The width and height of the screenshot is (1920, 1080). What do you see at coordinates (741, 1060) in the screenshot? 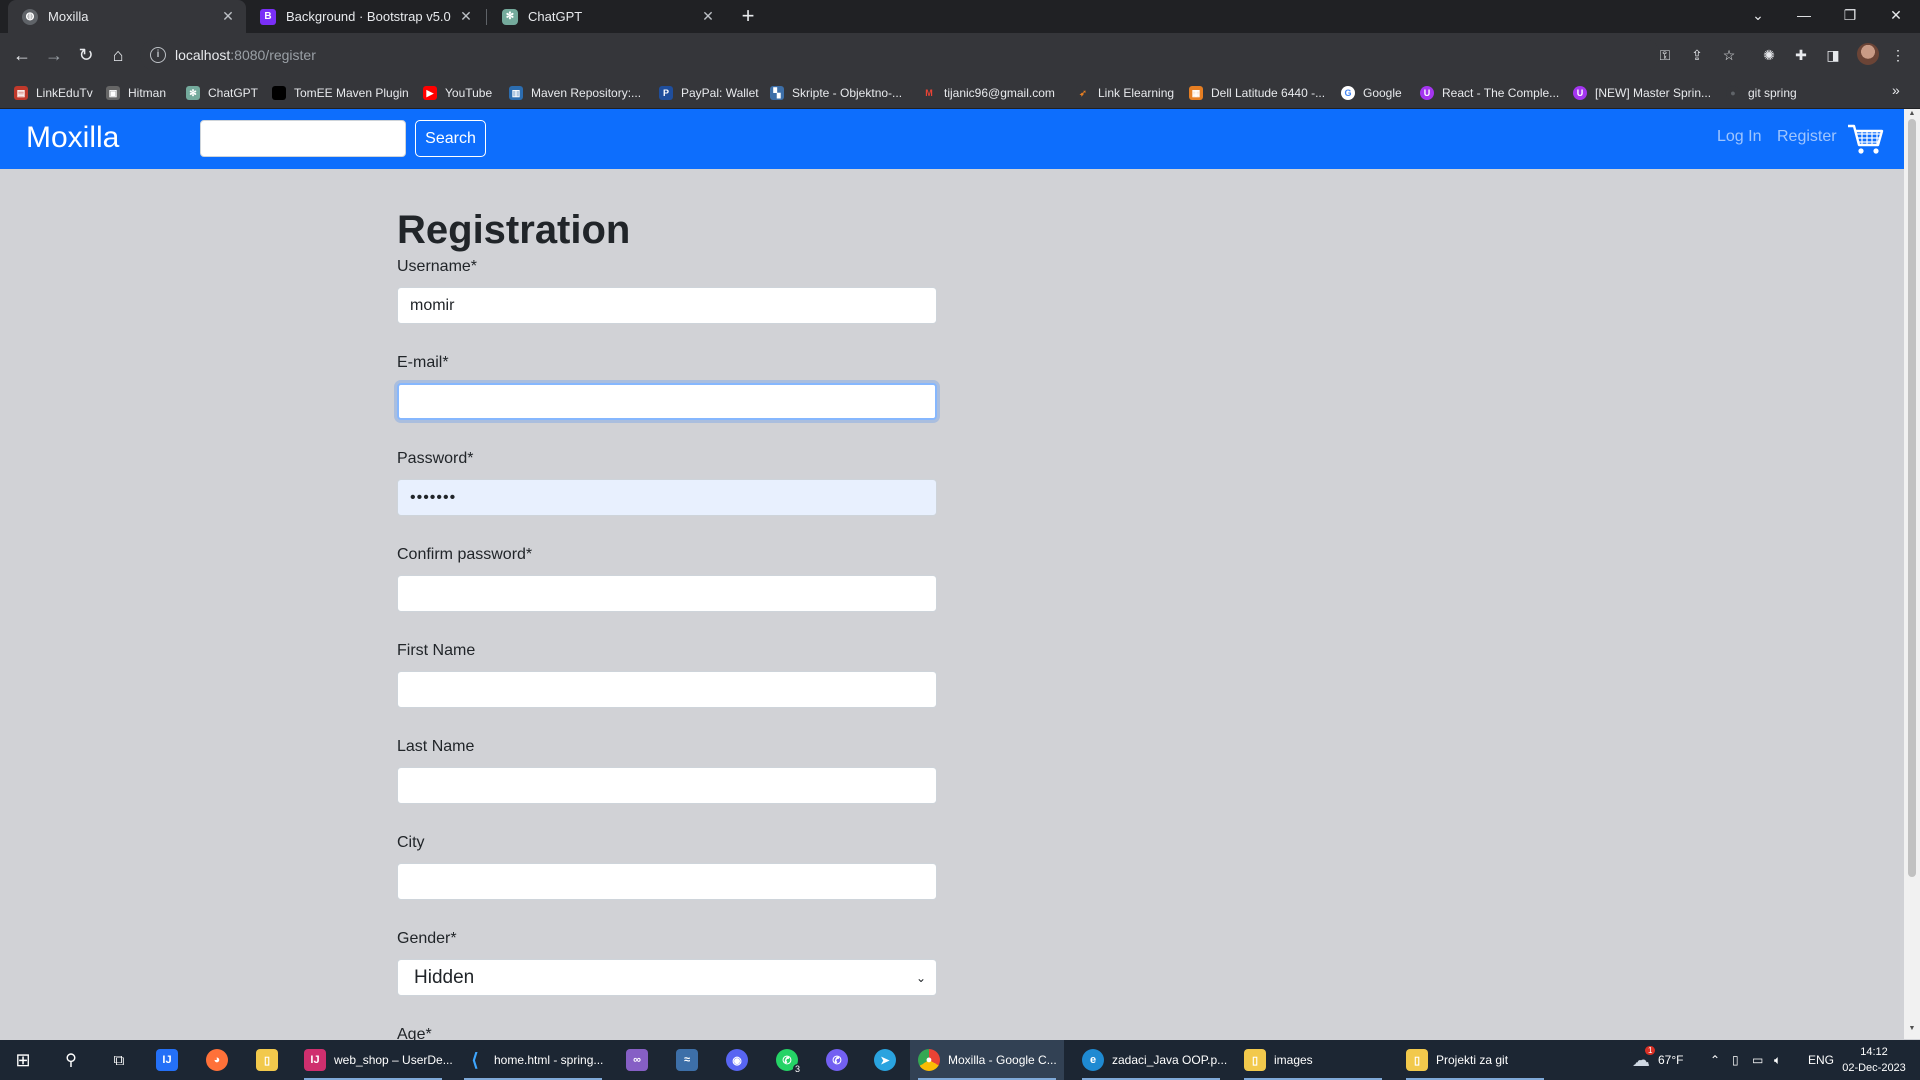
I see `discord-icon: ◉` at bounding box center [741, 1060].